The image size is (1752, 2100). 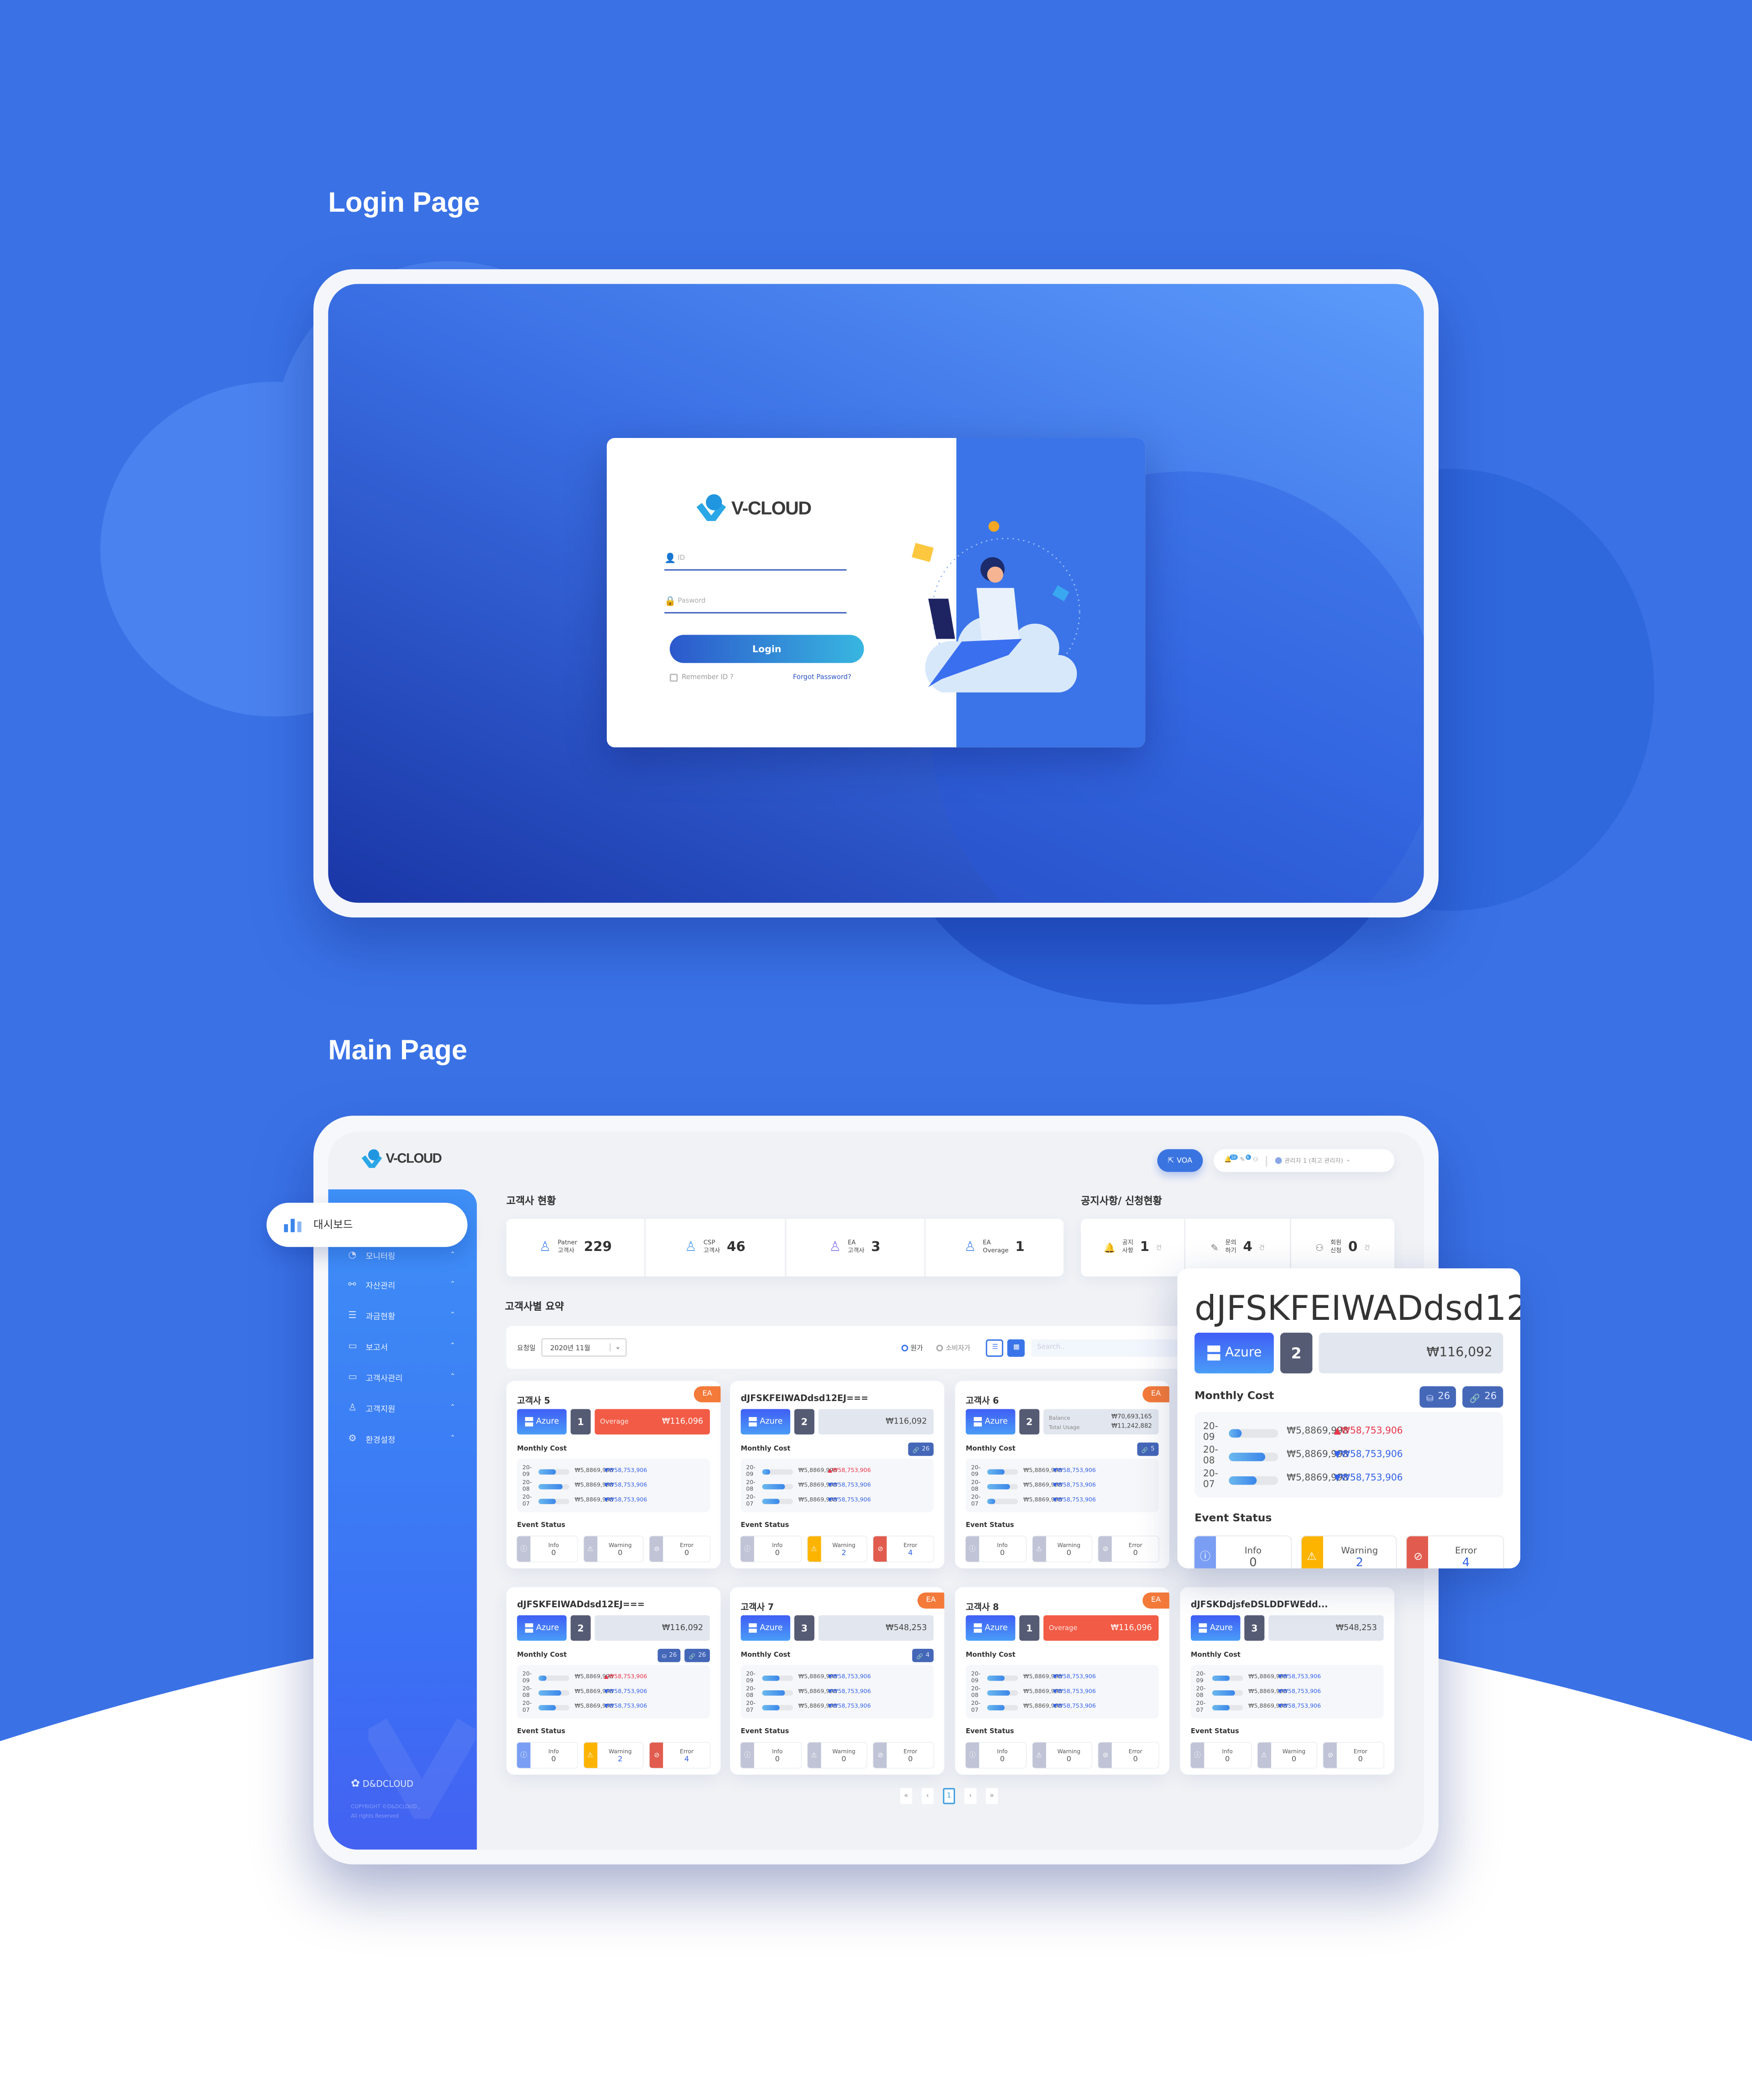 I want to click on sidebar-item-2: ⚯ 자산관리 ⌃, so click(x=401, y=1285).